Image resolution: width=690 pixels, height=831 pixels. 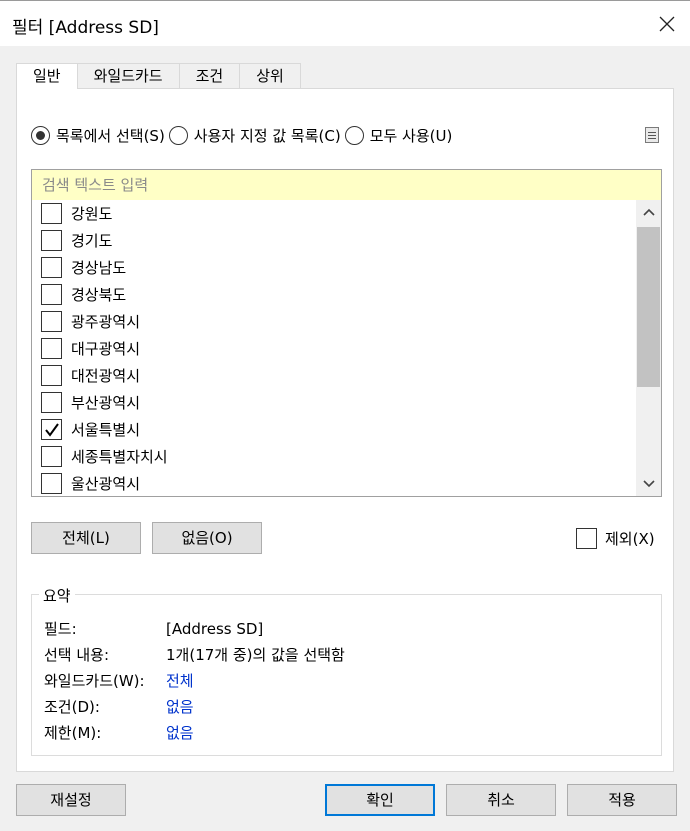 What do you see at coordinates (180, 707) in the screenshot?
I see `summary-link-condition: 없음` at bounding box center [180, 707].